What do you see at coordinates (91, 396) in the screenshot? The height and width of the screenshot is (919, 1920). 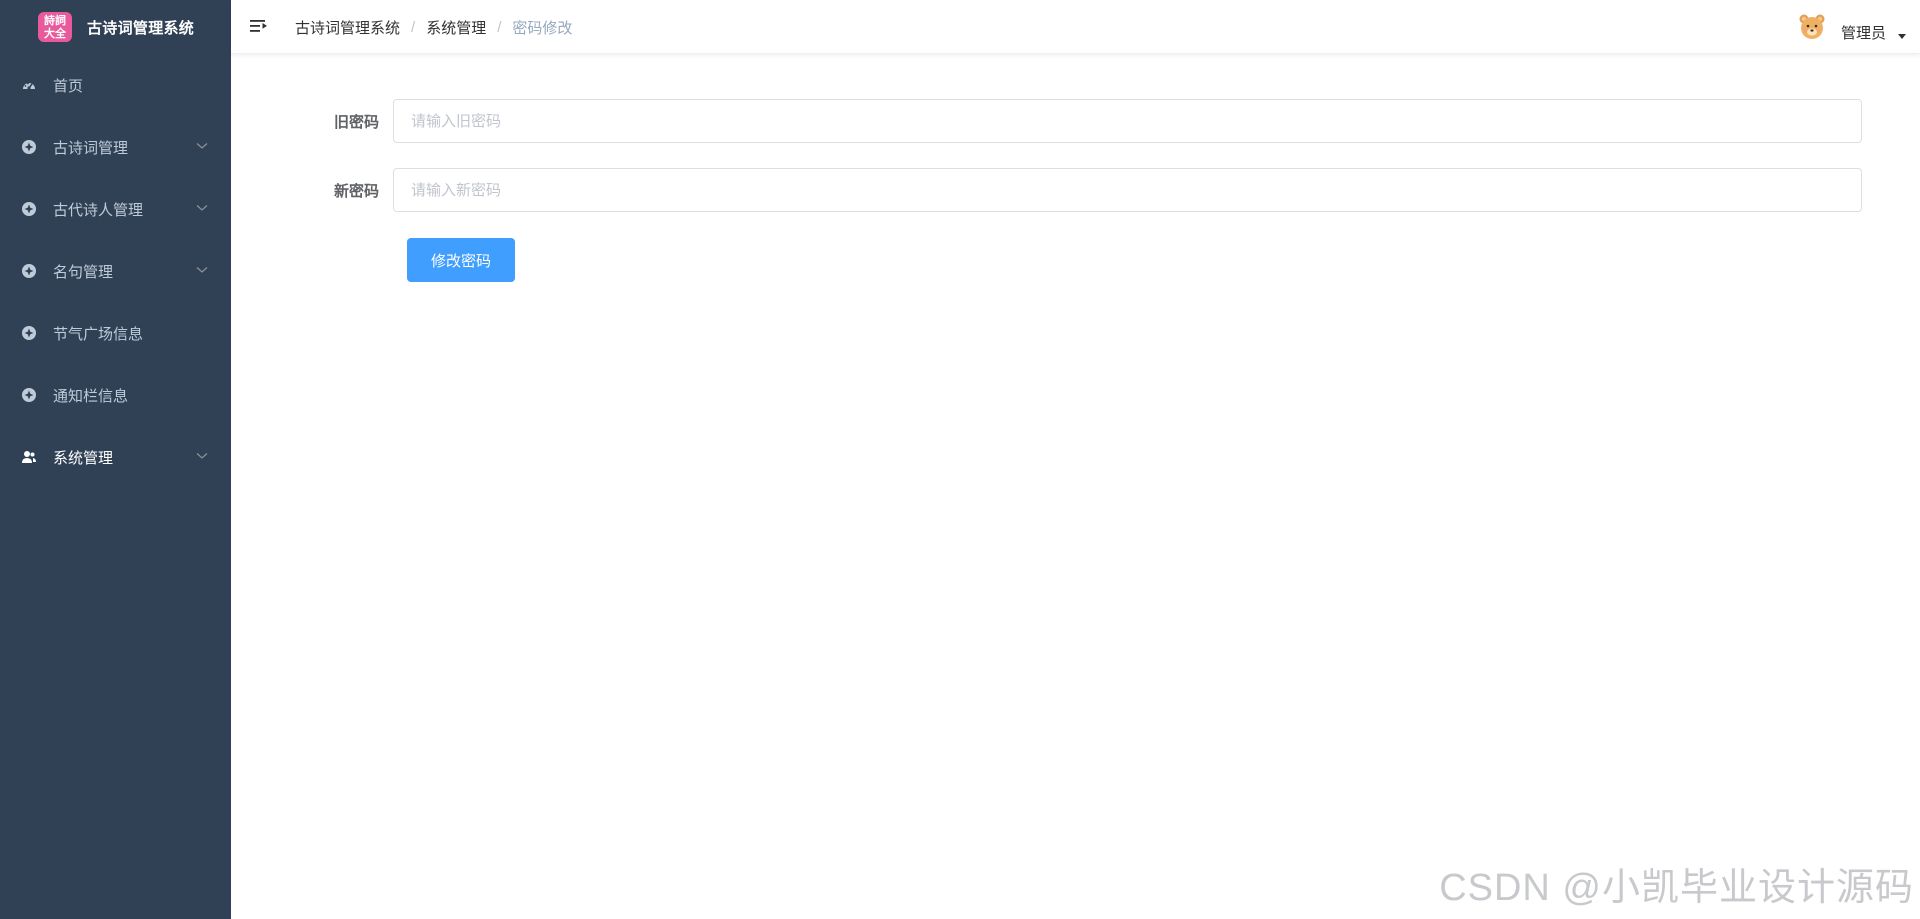 I see `sidebar-item-label: 通知栏信息` at bounding box center [91, 396].